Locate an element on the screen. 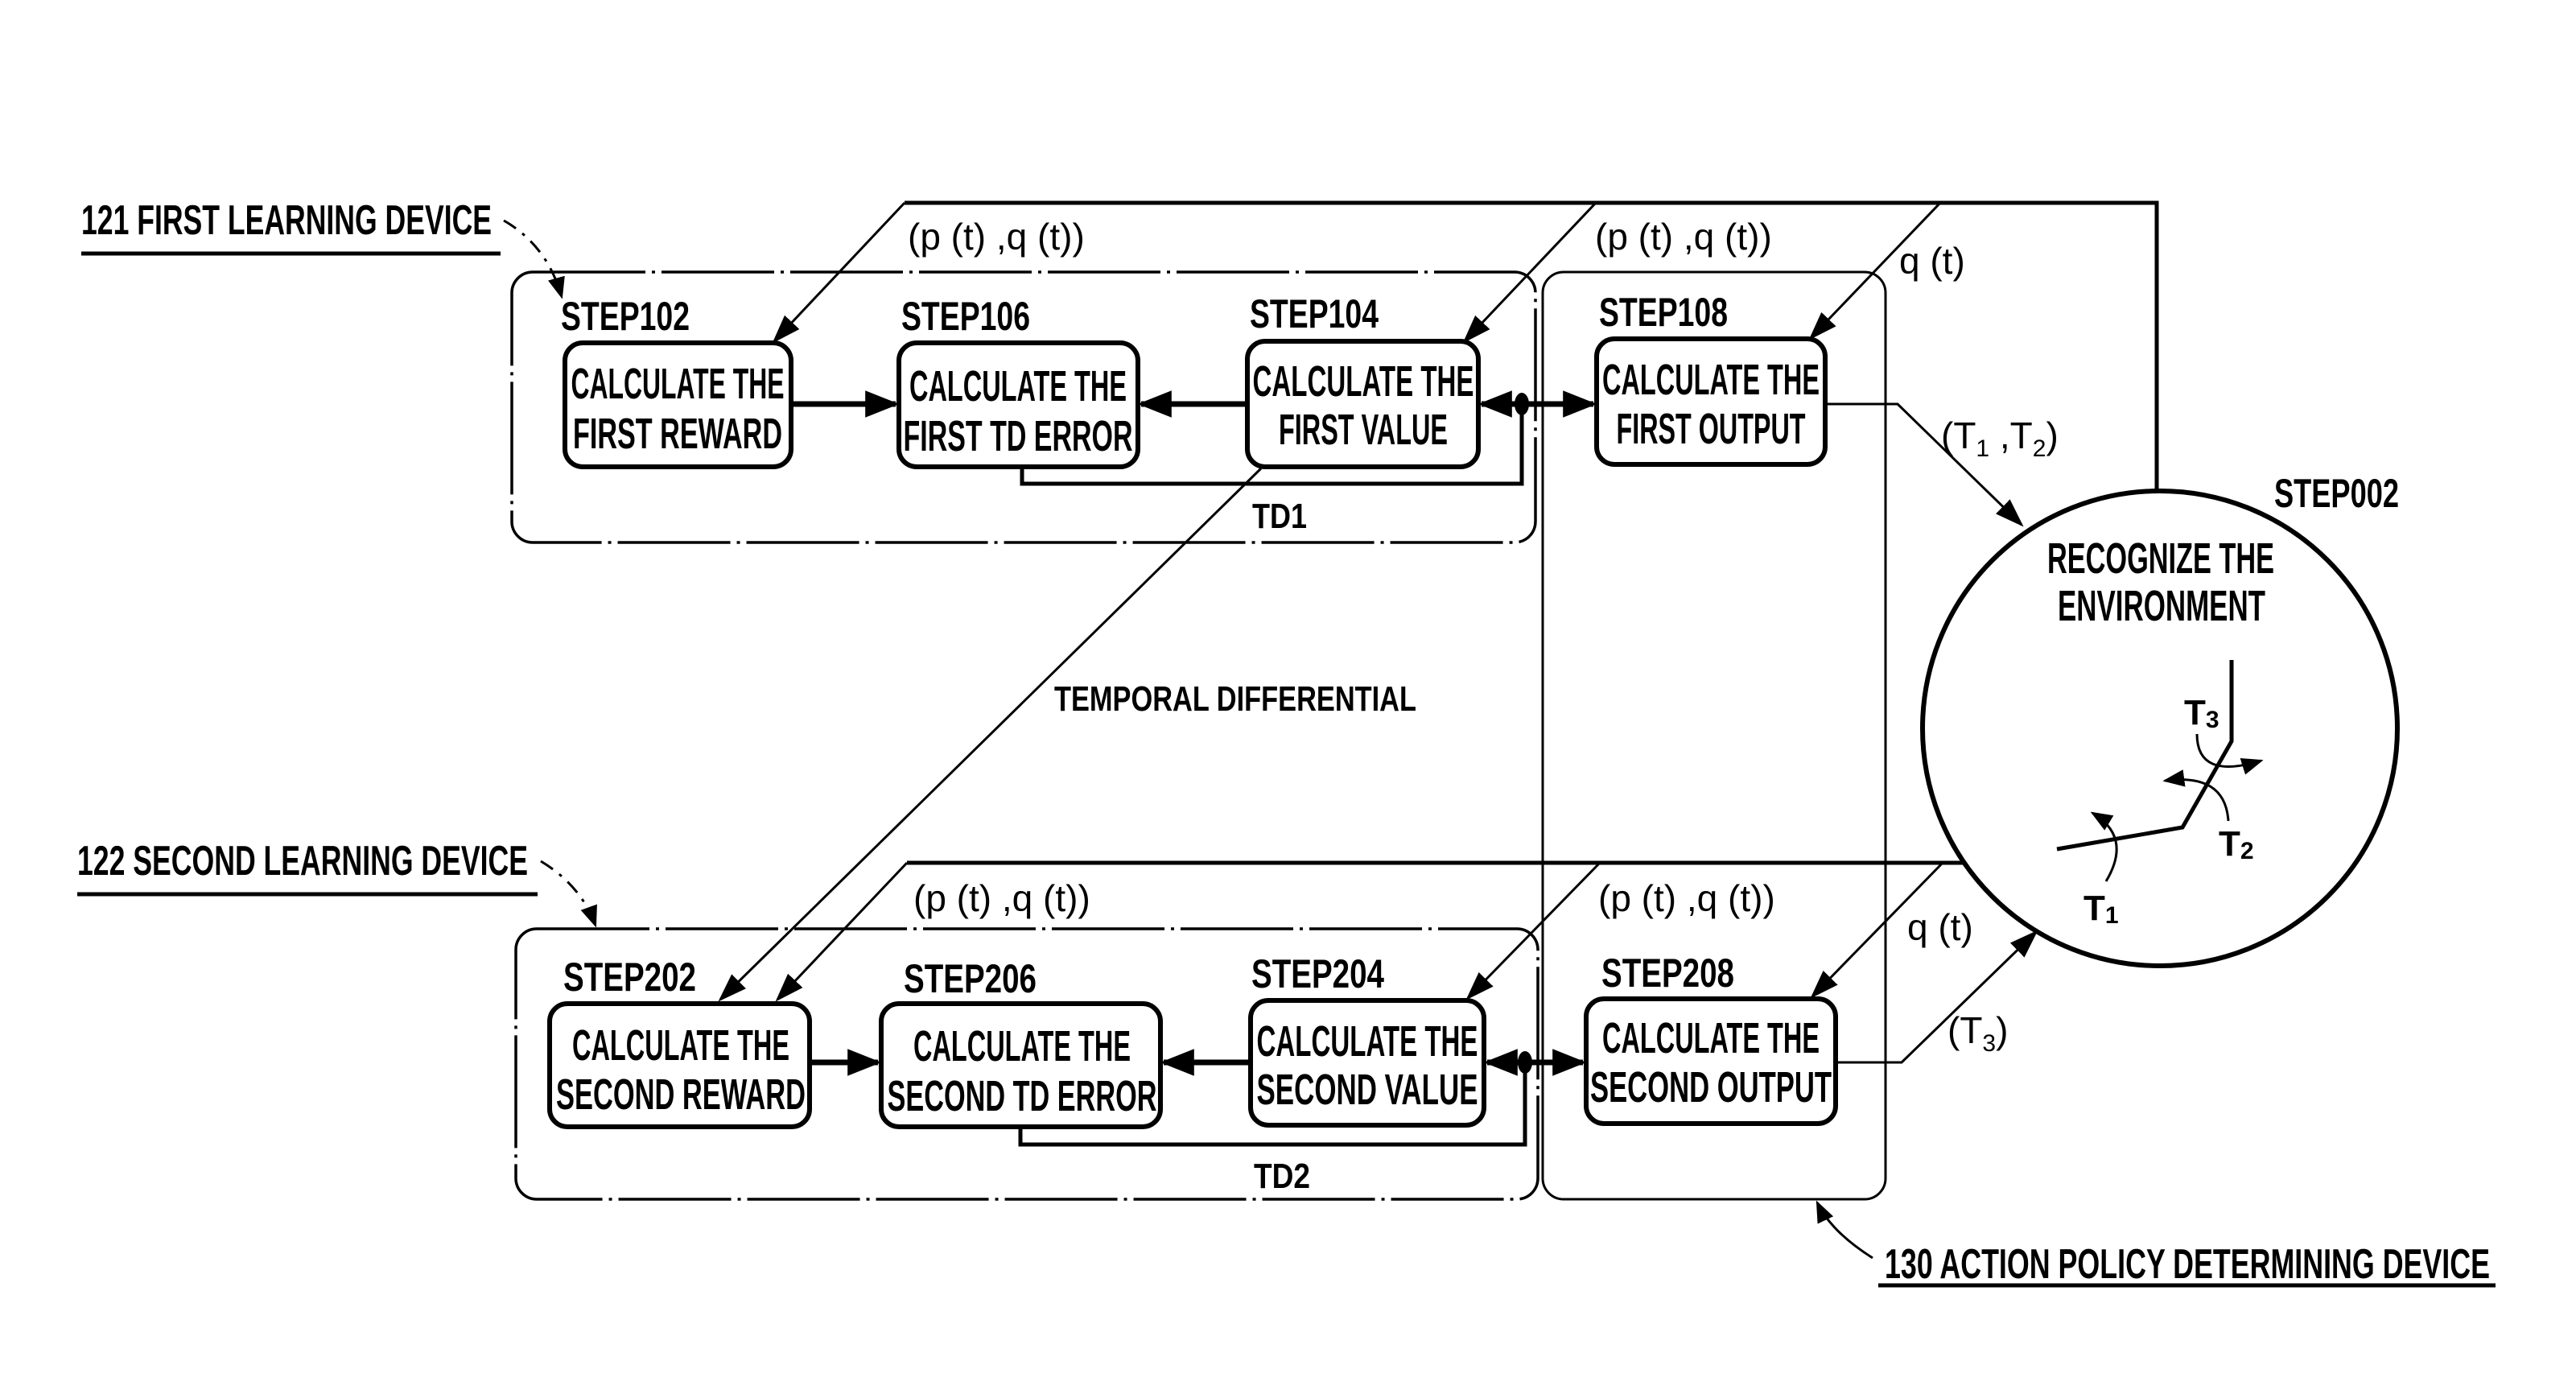  t3-label-text: (T3) is located at coordinates (1977, 1033).